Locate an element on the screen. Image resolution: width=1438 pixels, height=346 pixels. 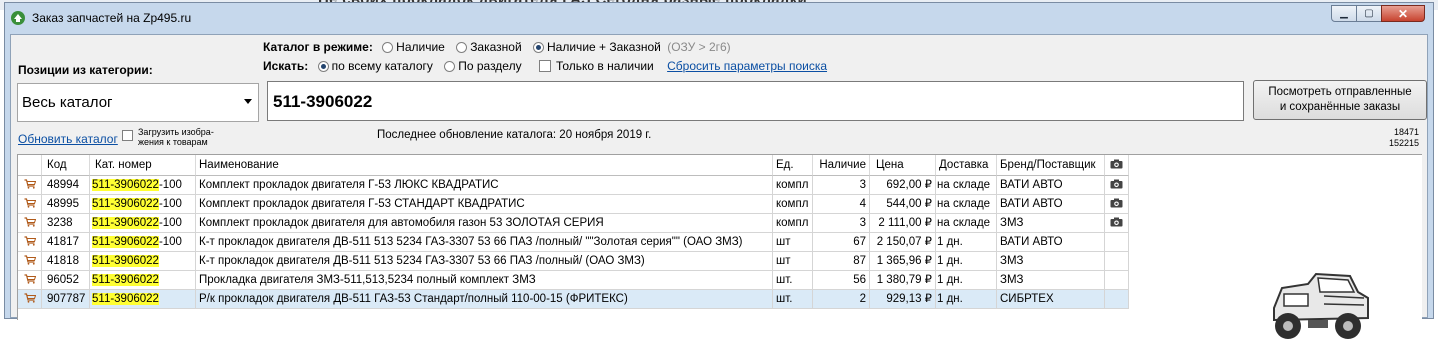
header-stock: Наличие is located at coordinates (841, 165).